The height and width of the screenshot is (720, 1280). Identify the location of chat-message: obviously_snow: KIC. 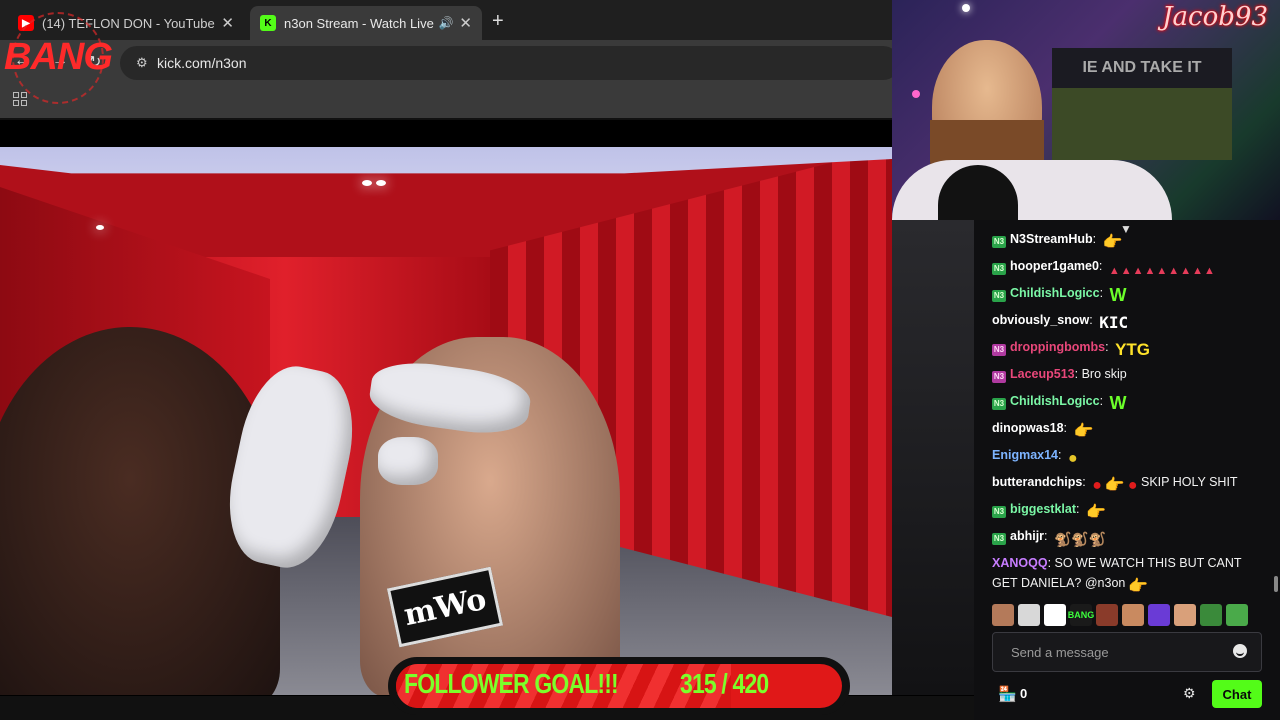
(1060, 322).